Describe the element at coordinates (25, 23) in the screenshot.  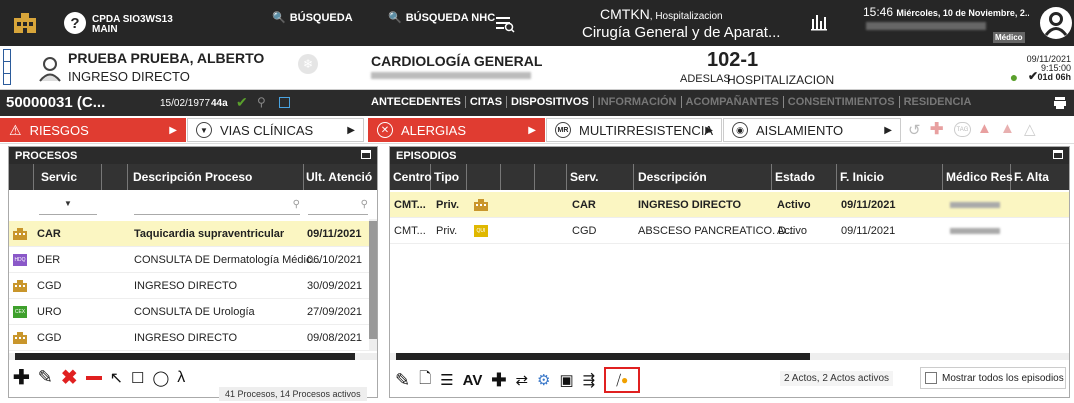
I see `hospital-menu-icon` at that location.